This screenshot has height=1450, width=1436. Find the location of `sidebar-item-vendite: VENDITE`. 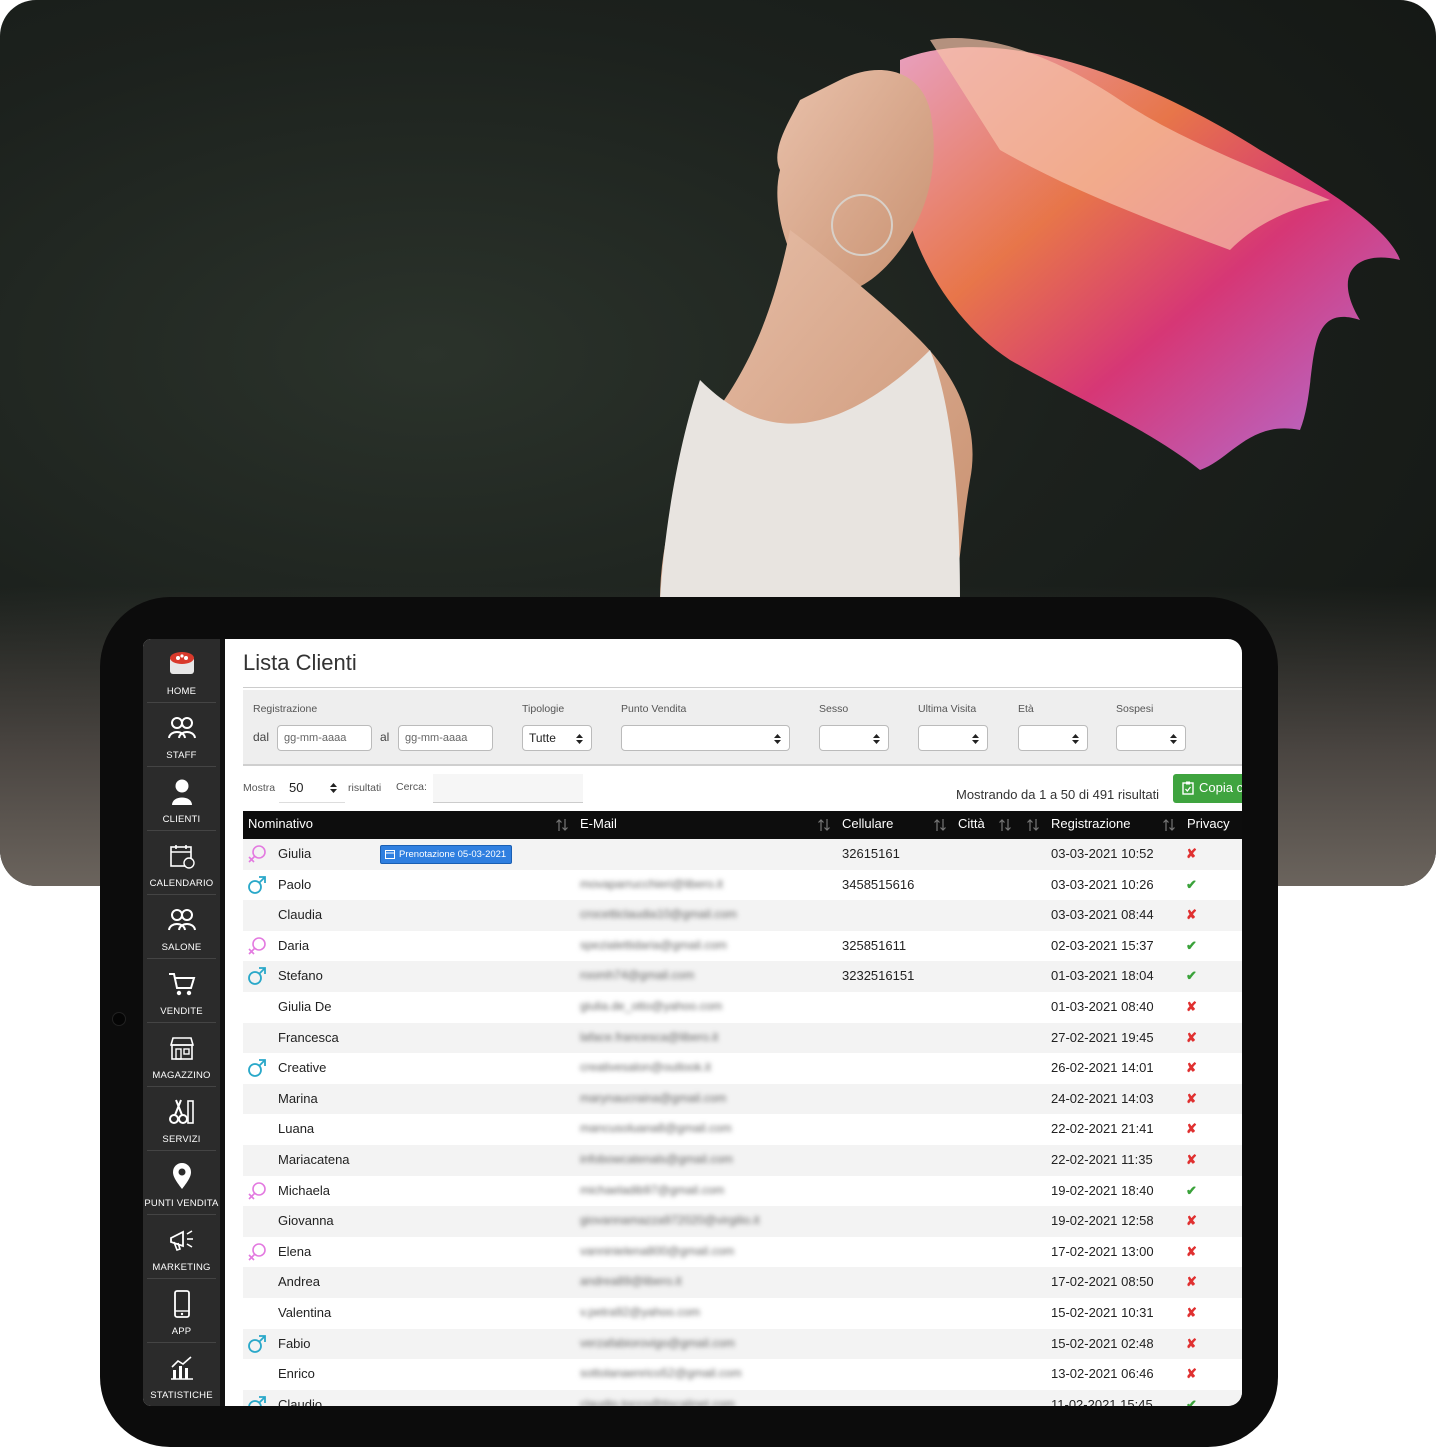

sidebar-item-vendite: VENDITE is located at coordinates (181, 991).